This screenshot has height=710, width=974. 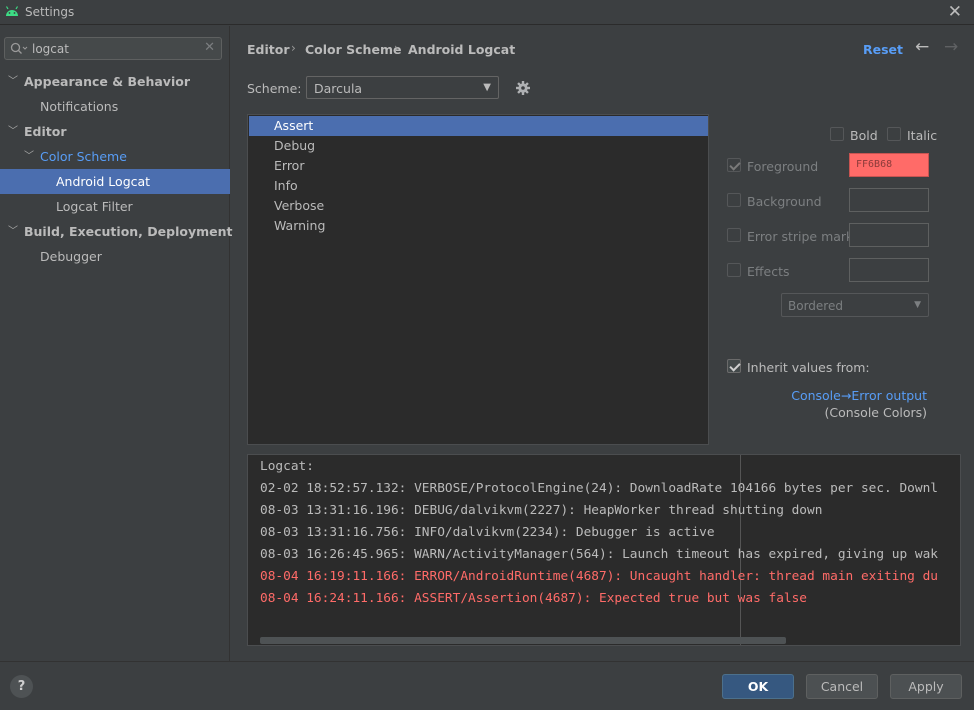 I want to click on effects-checkbox, so click(x=734, y=270).